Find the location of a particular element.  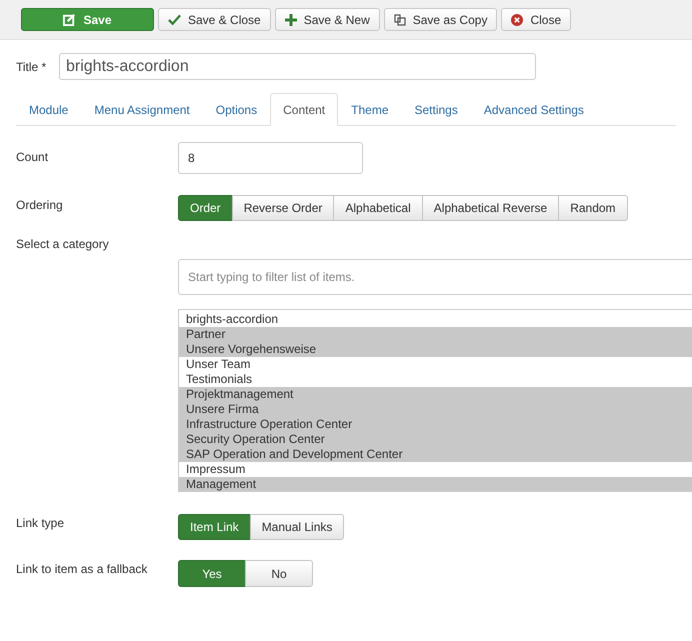

title-label: Title * is located at coordinates (32, 67).